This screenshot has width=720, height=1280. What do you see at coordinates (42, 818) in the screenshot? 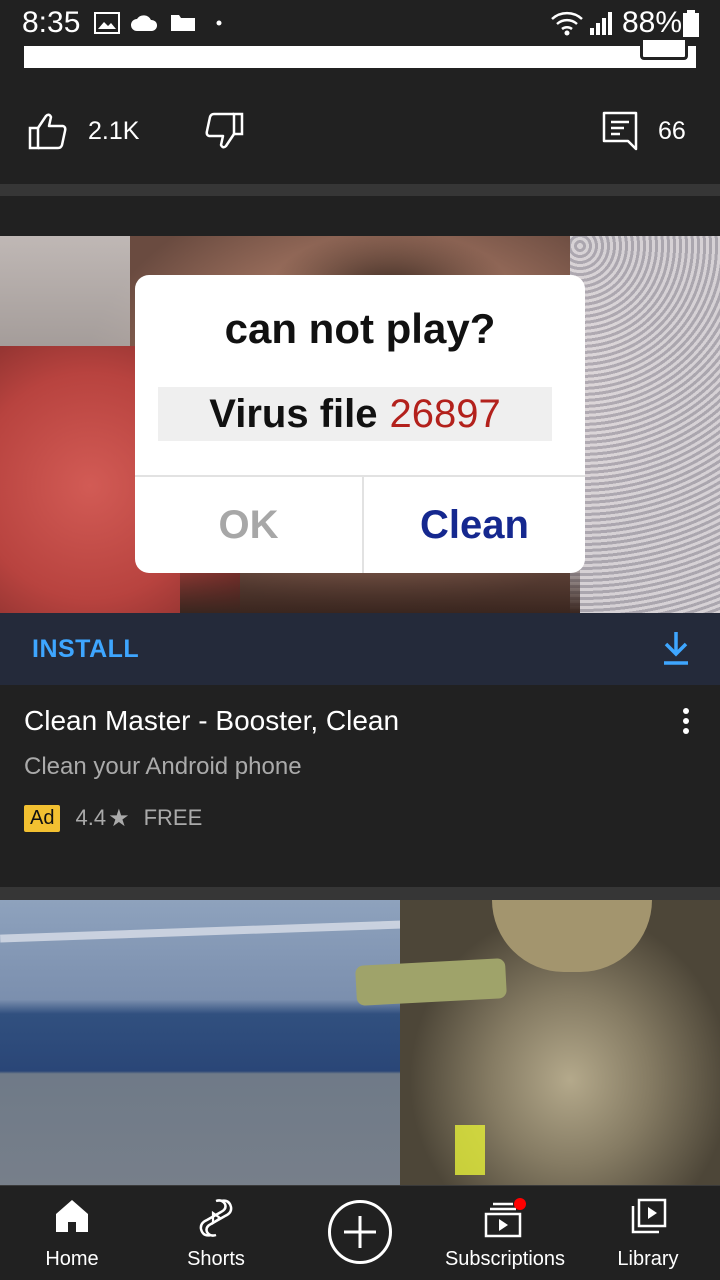
I see `ad-badge: Ad` at bounding box center [42, 818].